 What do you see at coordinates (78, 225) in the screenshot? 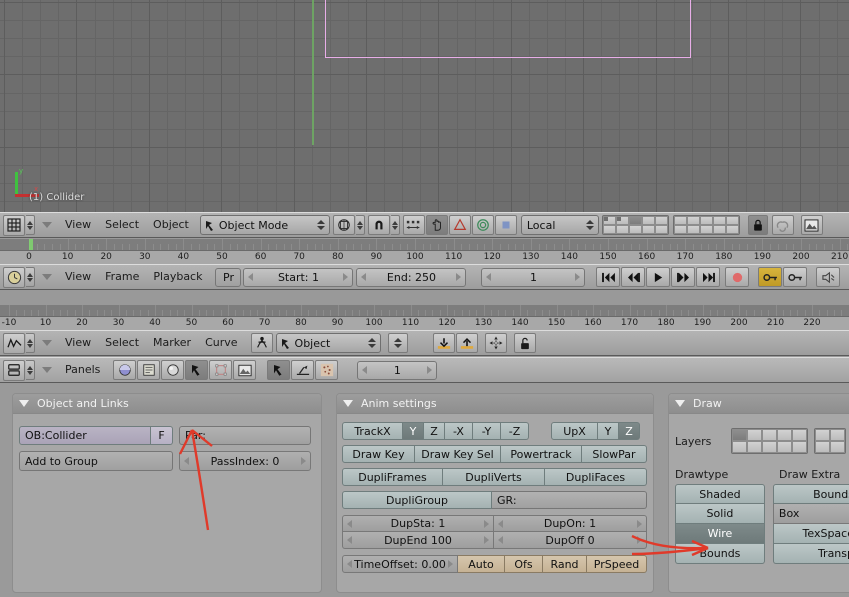
I see `menu-view-3d: View` at bounding box center [78, 225].